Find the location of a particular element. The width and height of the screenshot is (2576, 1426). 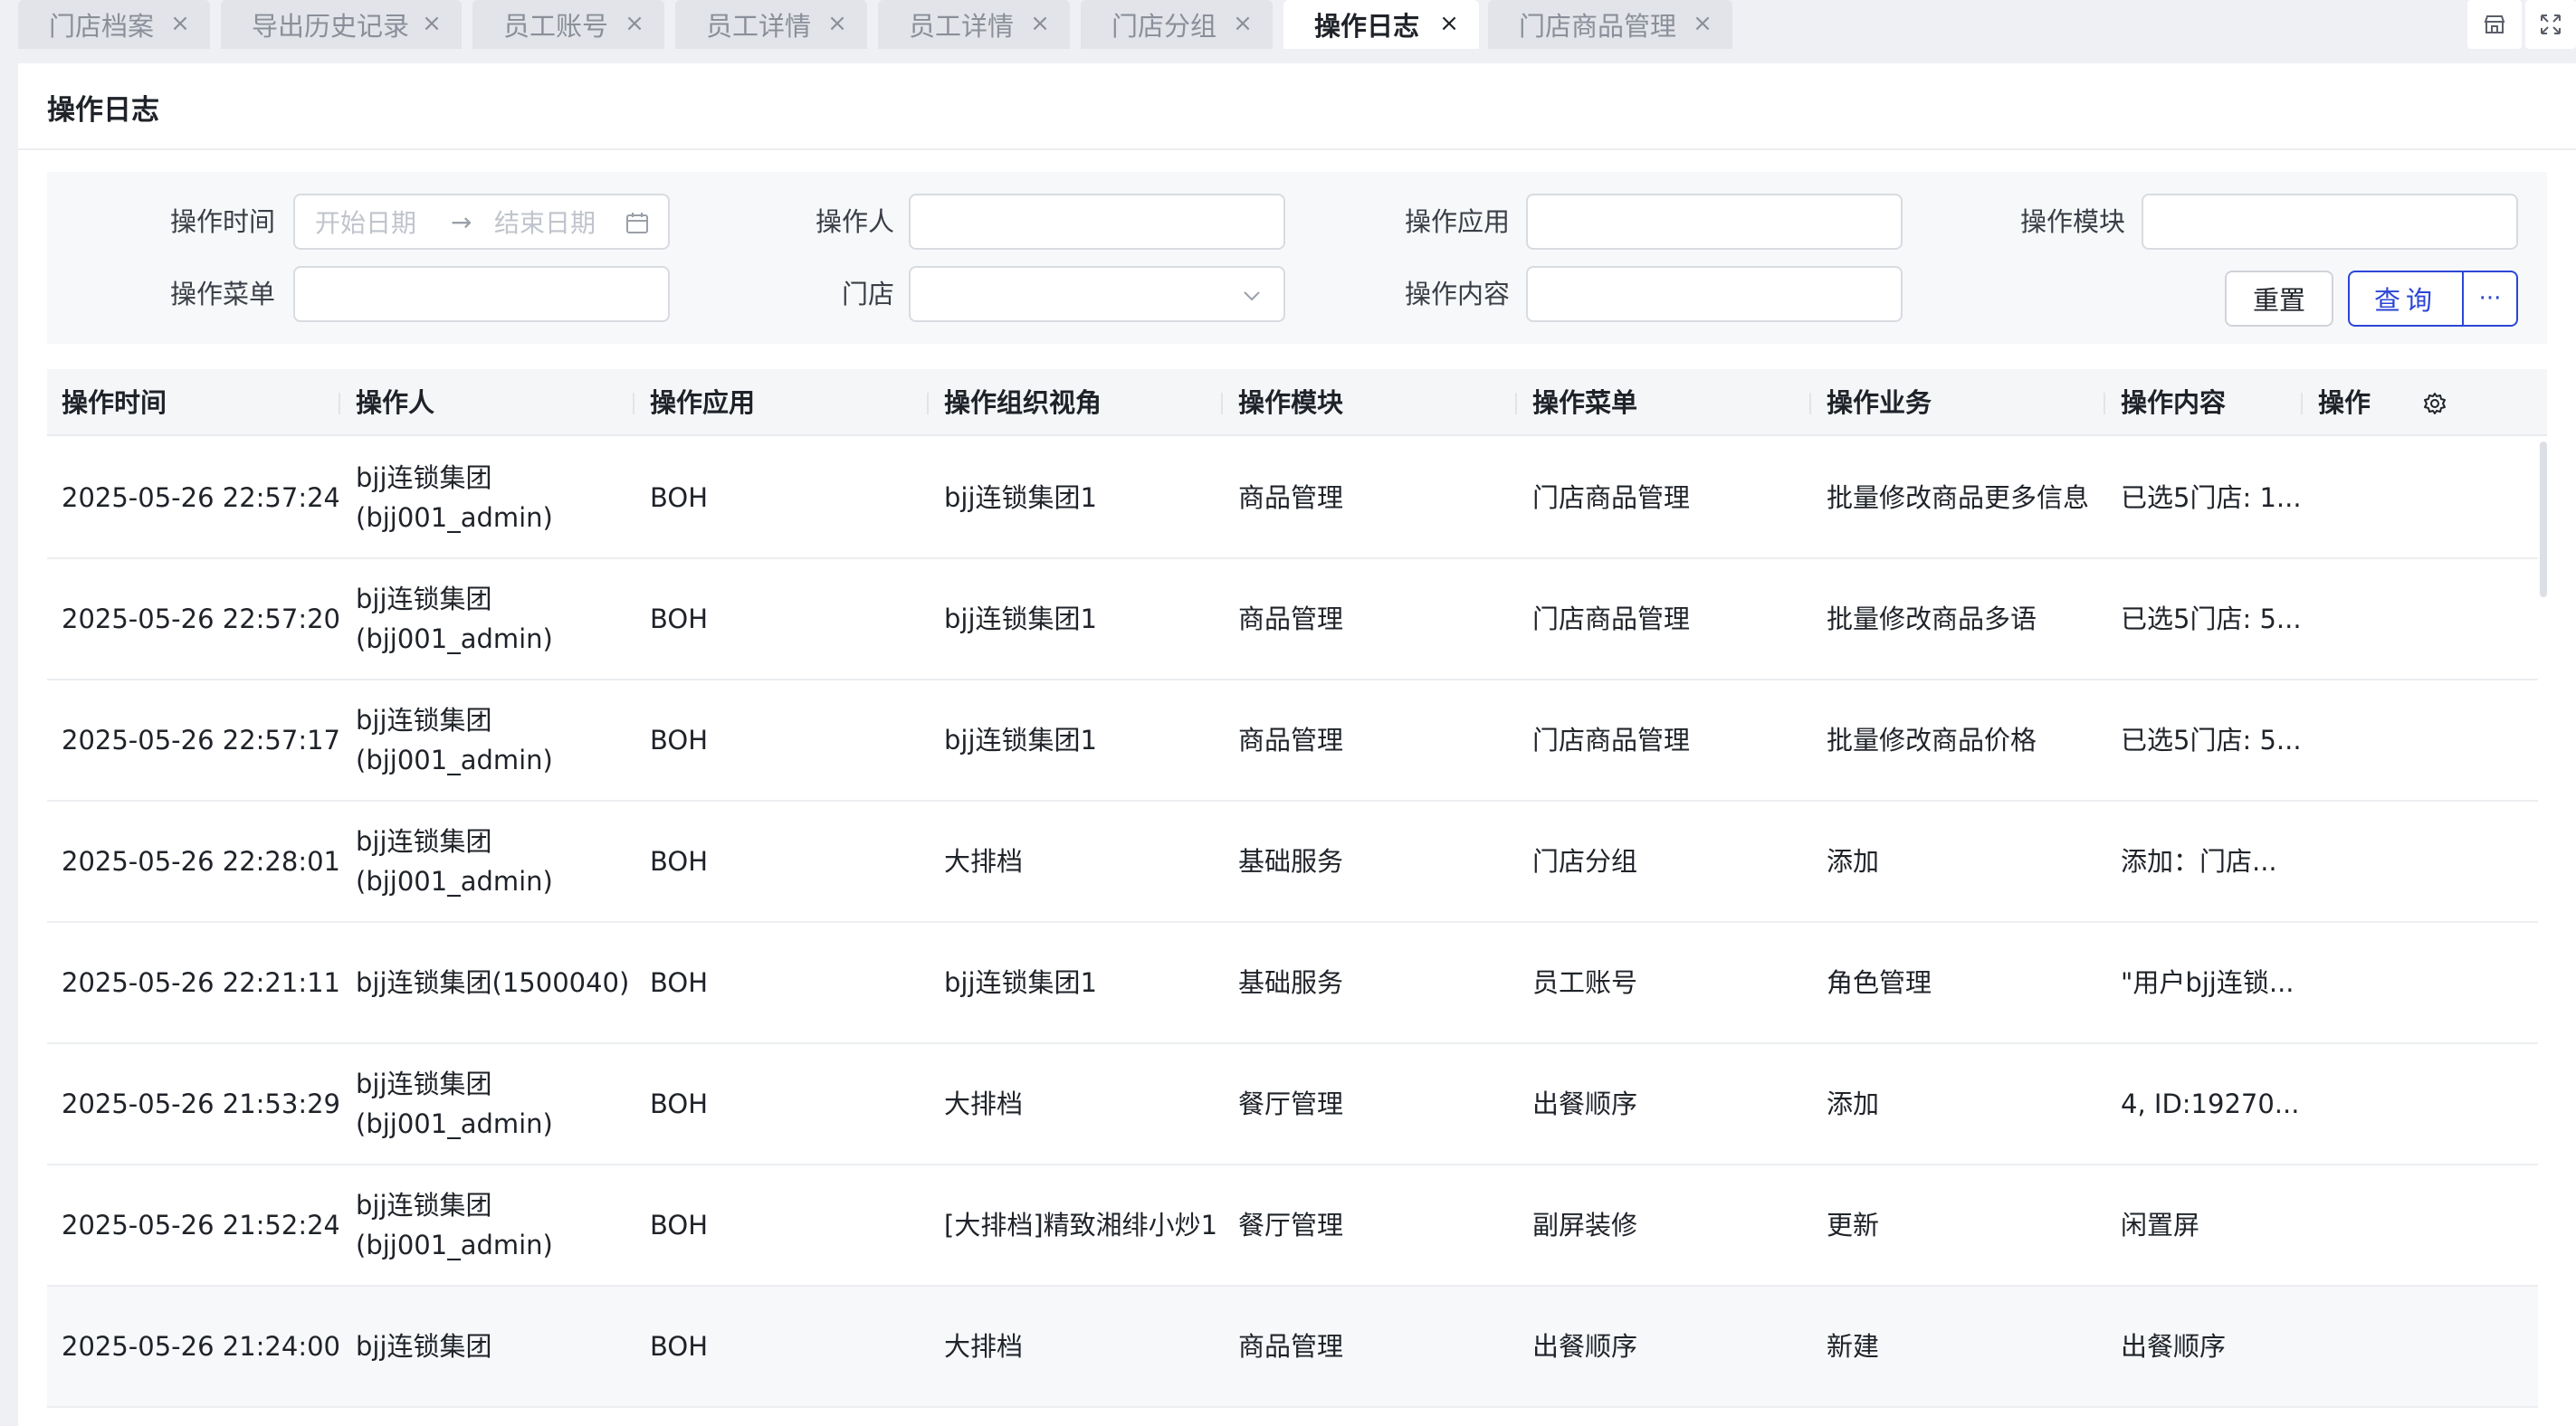

cell-business-text: 批量修改商品多语 is located at coordinates (1932, 619).